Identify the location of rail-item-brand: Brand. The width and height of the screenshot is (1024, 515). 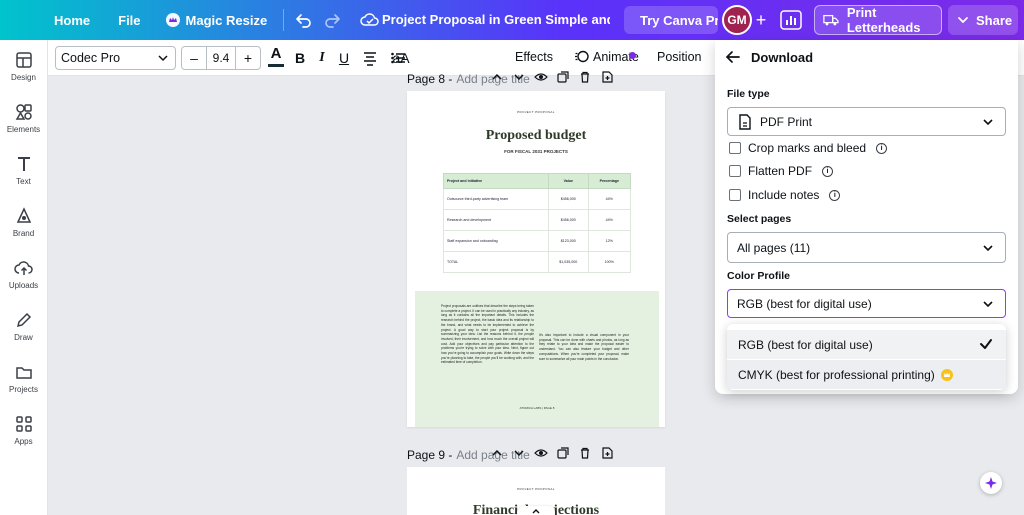
(23, 222).